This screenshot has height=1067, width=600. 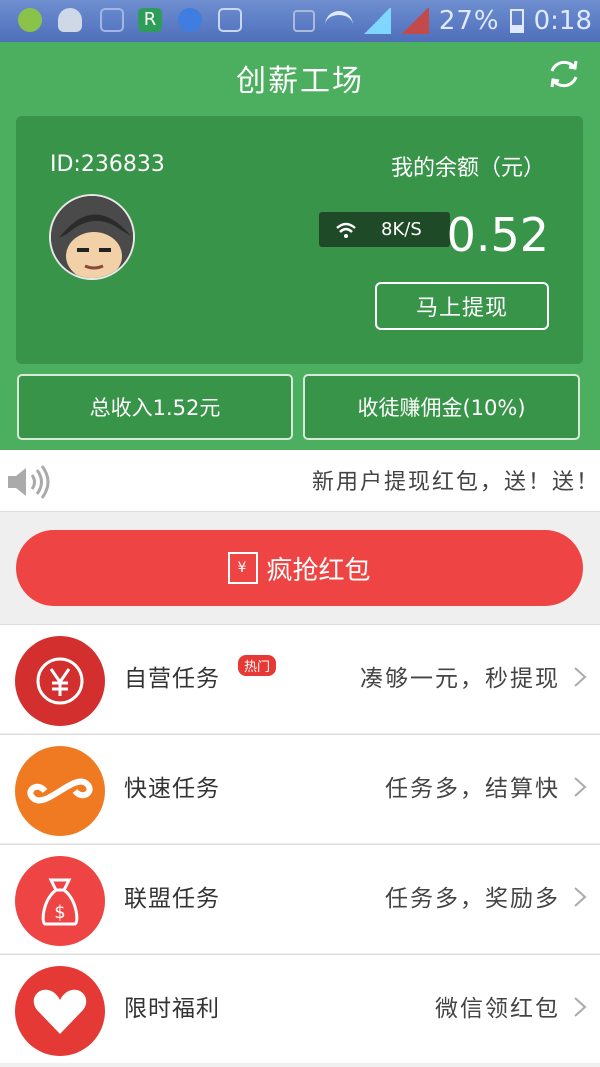 What do you see at coordinates (257, 665) in the screenshot?
I see `hot-badge: 热门` at bounding box center [257, 665].